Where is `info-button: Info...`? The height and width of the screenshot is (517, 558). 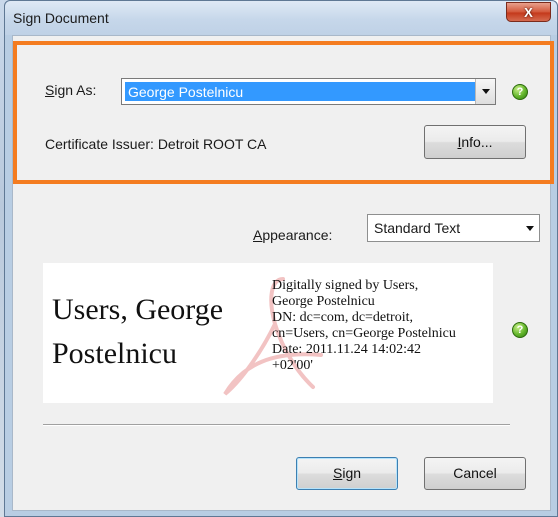 info-button: Info... is located at coordinates (475, 142).